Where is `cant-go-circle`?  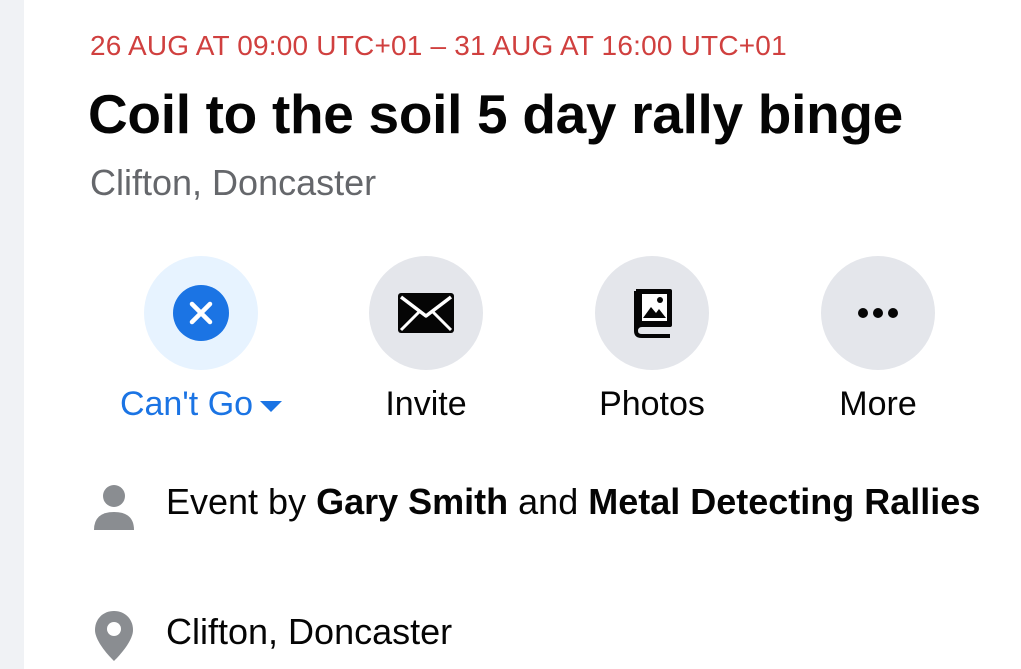 cant-go-circle is located at coordinates (201, 313).